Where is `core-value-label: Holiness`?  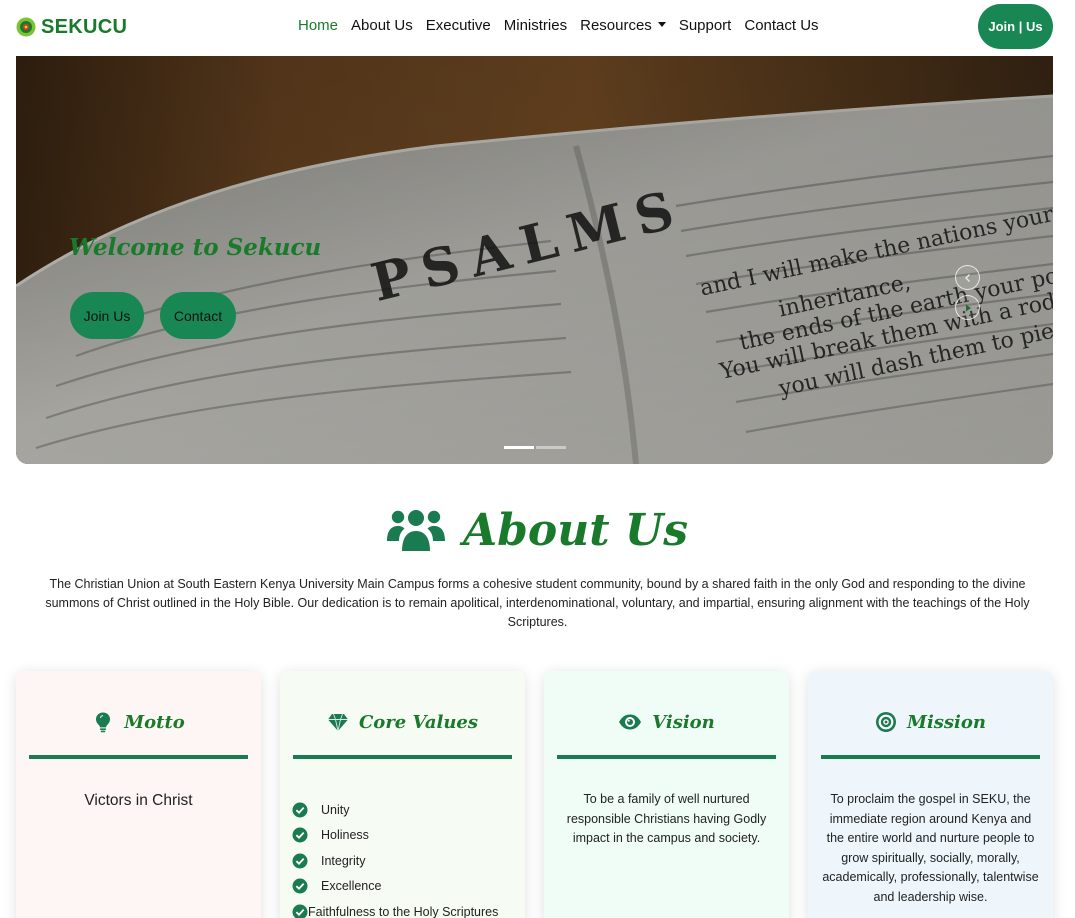 core-value-label: Holiness is located at coordinates (345, 835).